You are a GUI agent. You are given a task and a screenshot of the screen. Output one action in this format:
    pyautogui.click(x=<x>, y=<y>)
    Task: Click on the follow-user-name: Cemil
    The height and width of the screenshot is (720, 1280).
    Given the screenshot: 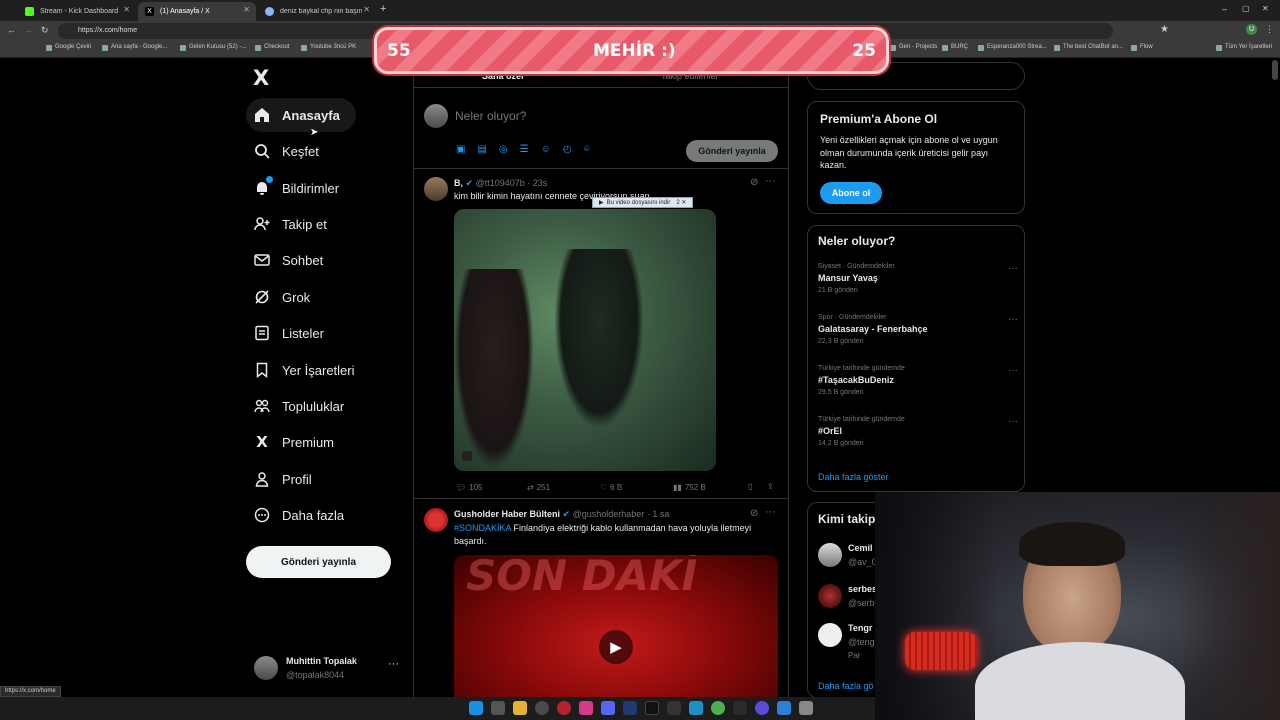 What is the action you would take?
    pyautogui.click(x=860, y=548)
    